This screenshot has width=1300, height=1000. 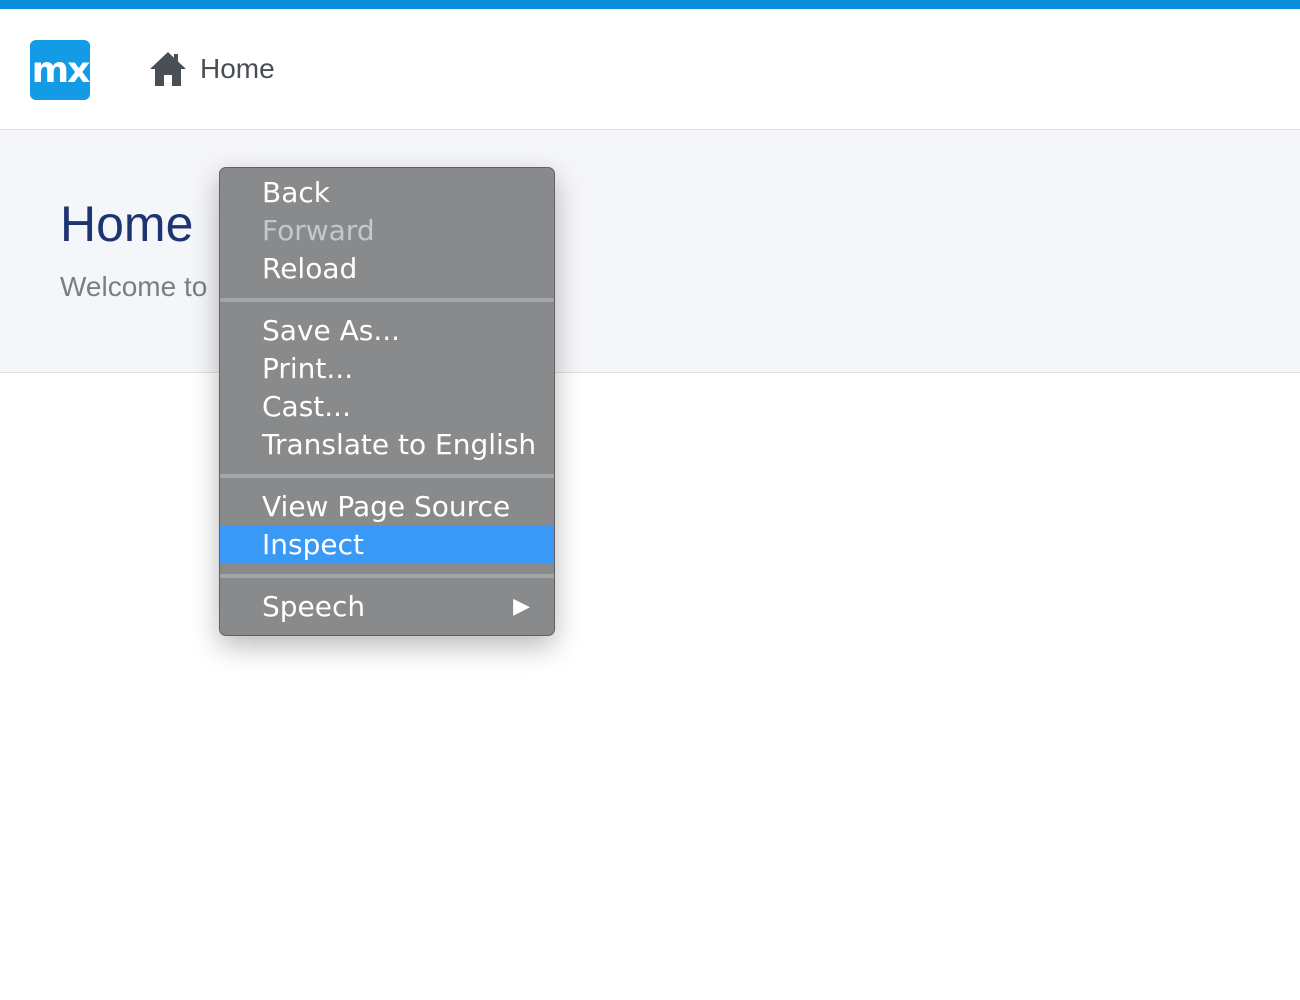 I want to click on top-navigation-bar: mx Home, so click(x=650, y=69).